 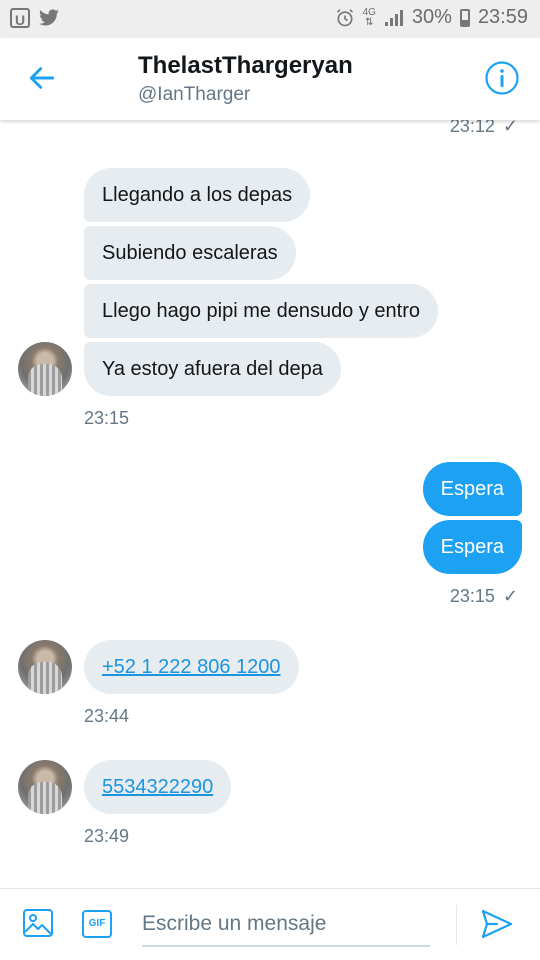 What do you see at coordinates (464, 17) in the screenshot?
I see `battery-icon` at bounding box center [464, 17].